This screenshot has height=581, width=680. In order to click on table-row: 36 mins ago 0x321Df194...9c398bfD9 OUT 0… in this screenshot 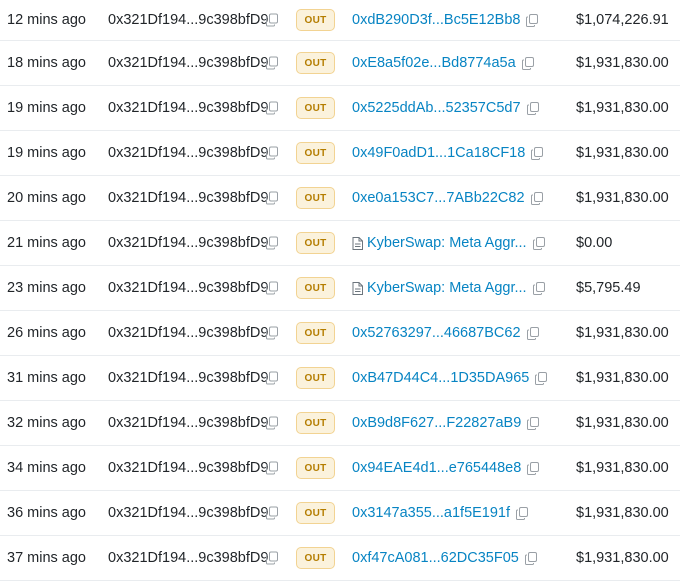, I will do `click(340, 513)`.